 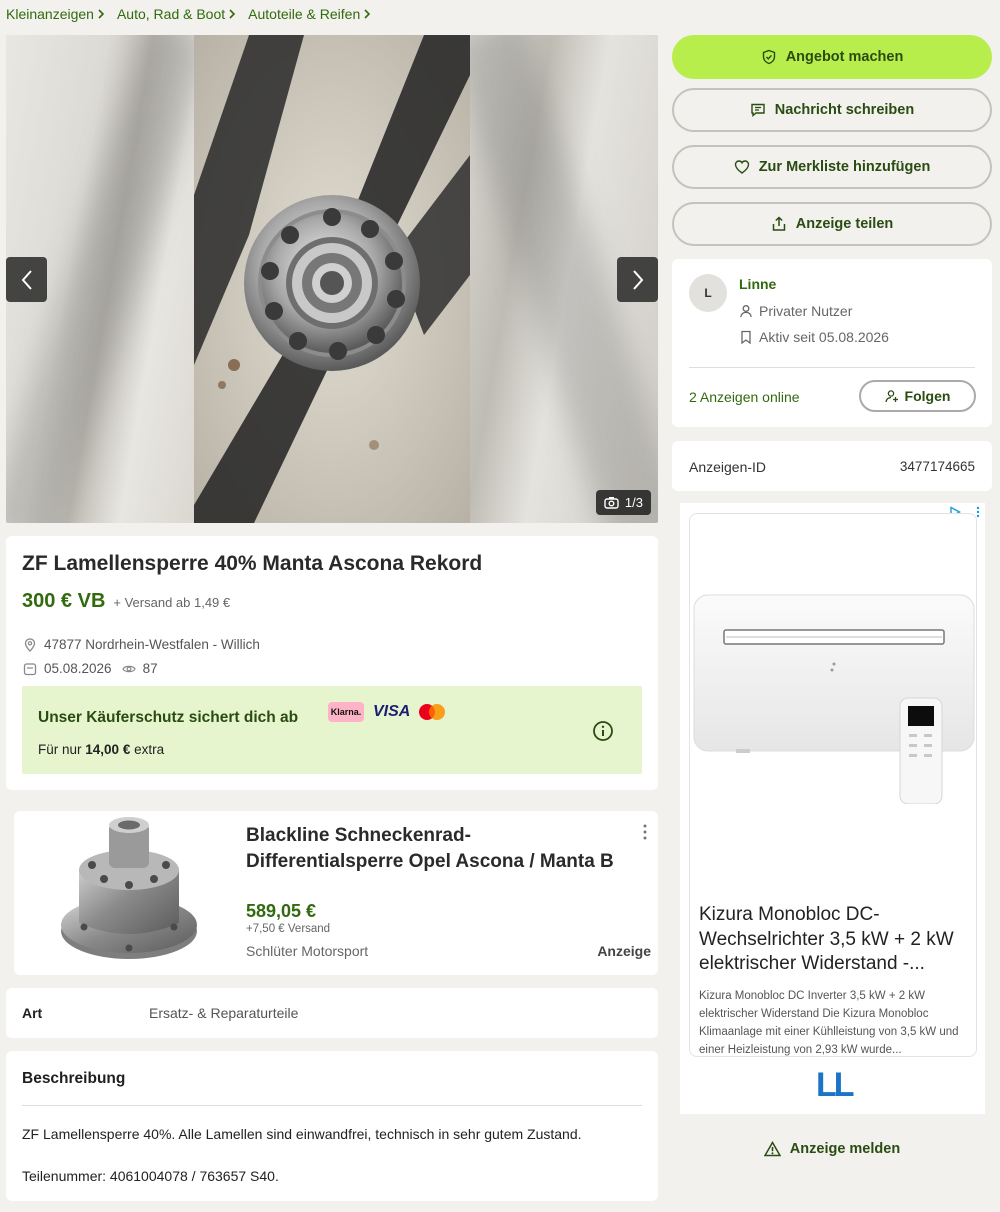 What do you see at coordinates (443, 862) in the screenshot?
I see `sponsored-title-line2: Differentialsperre Opel Ascona / Manta B` at bounding box center [443, 862].